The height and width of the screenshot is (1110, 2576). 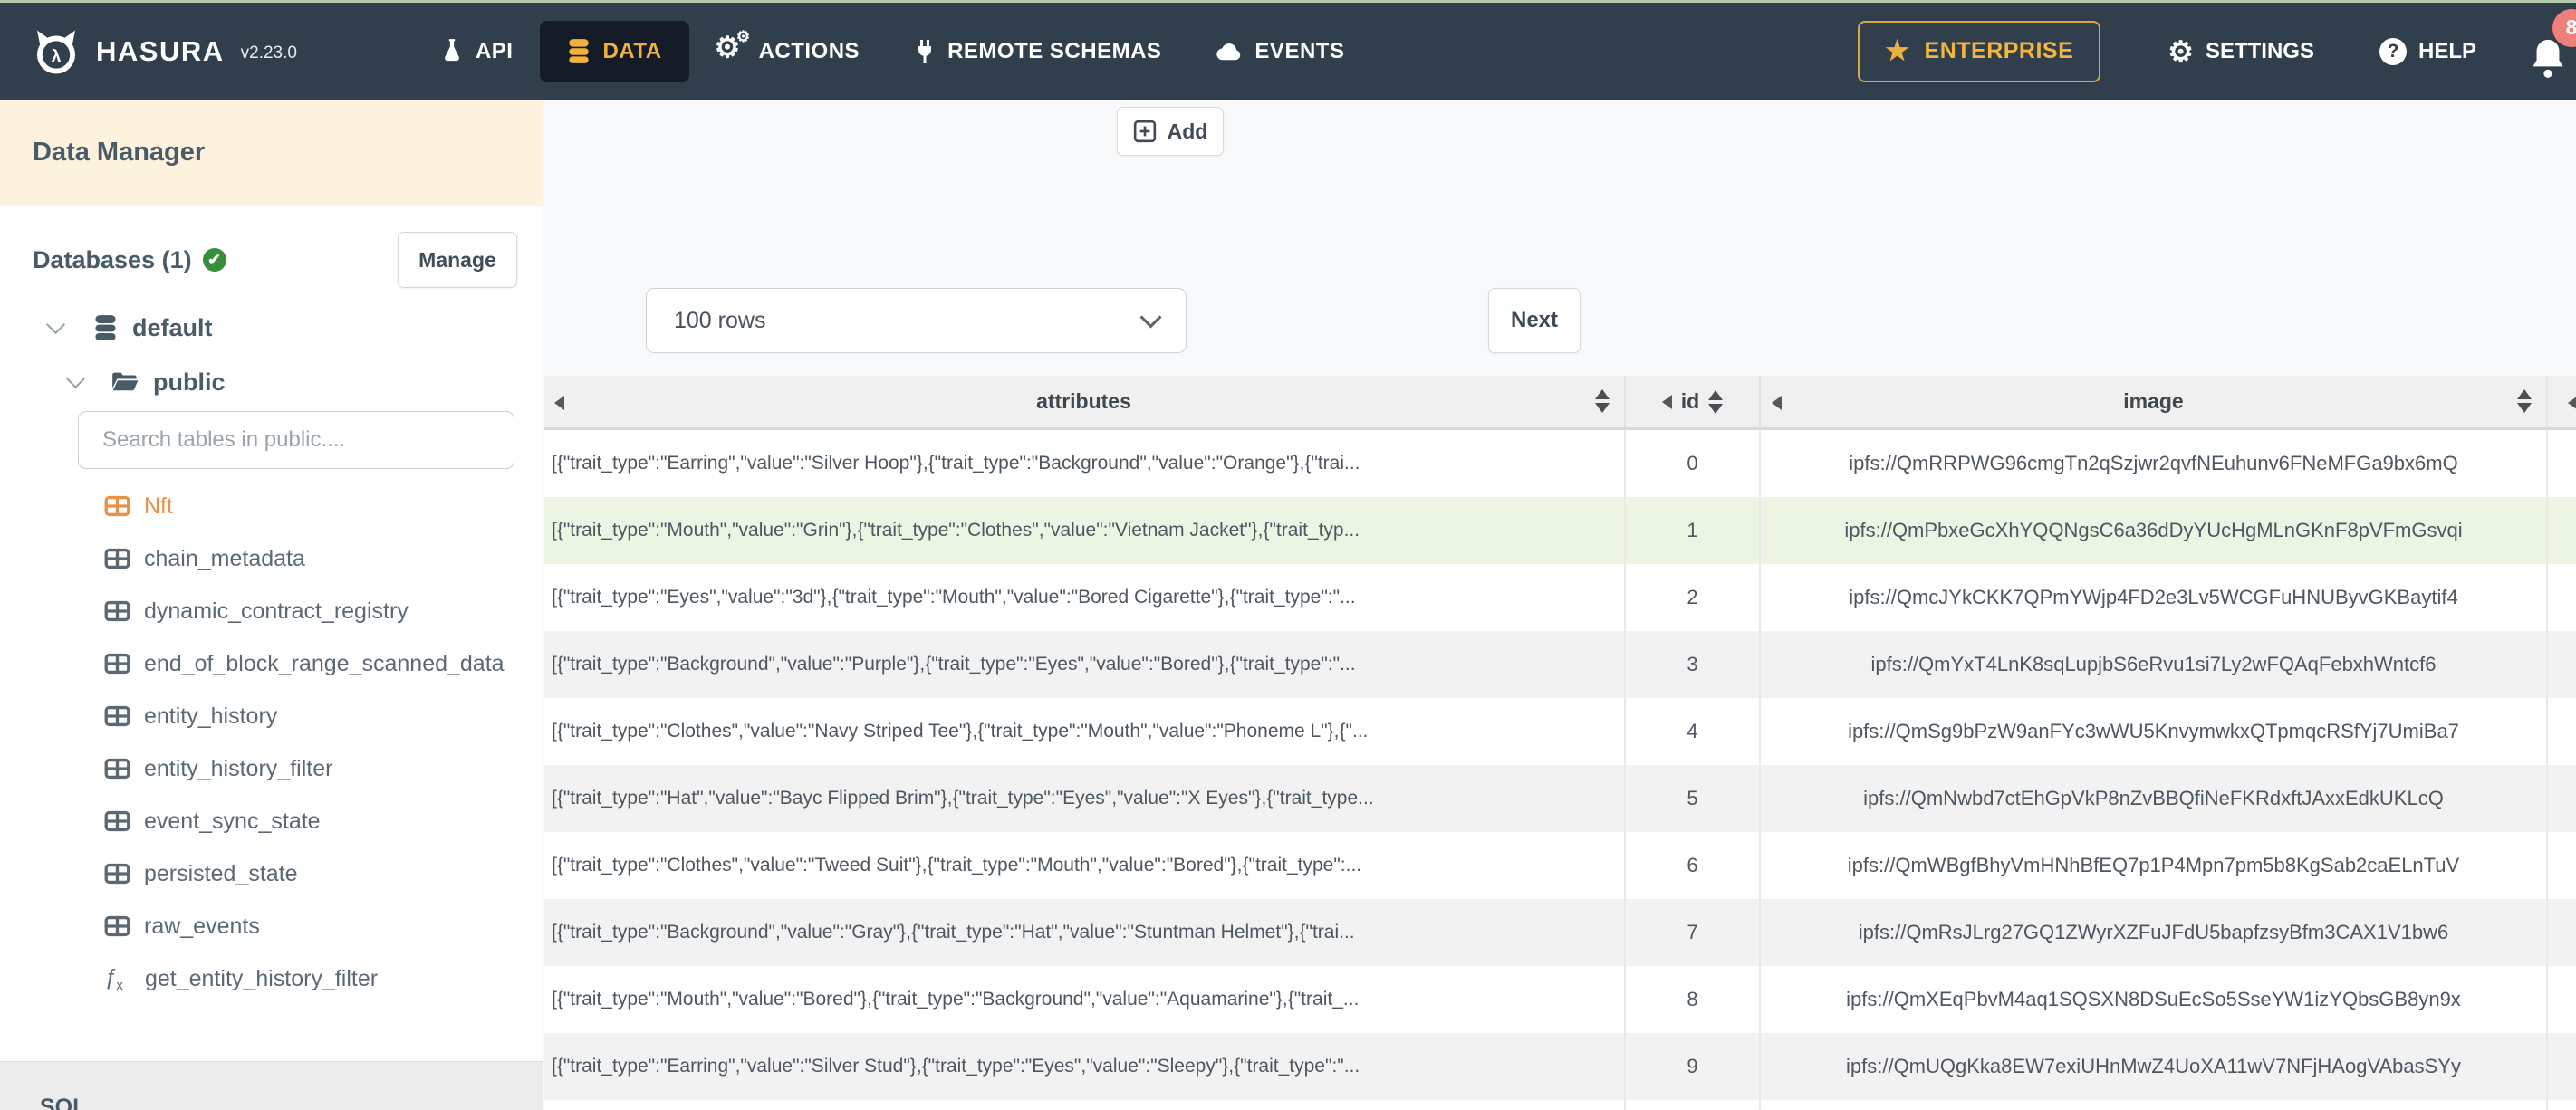 I want to click on sidebar-item-table-chain-metadata: chain_metadata, so click(x=310, y=558).